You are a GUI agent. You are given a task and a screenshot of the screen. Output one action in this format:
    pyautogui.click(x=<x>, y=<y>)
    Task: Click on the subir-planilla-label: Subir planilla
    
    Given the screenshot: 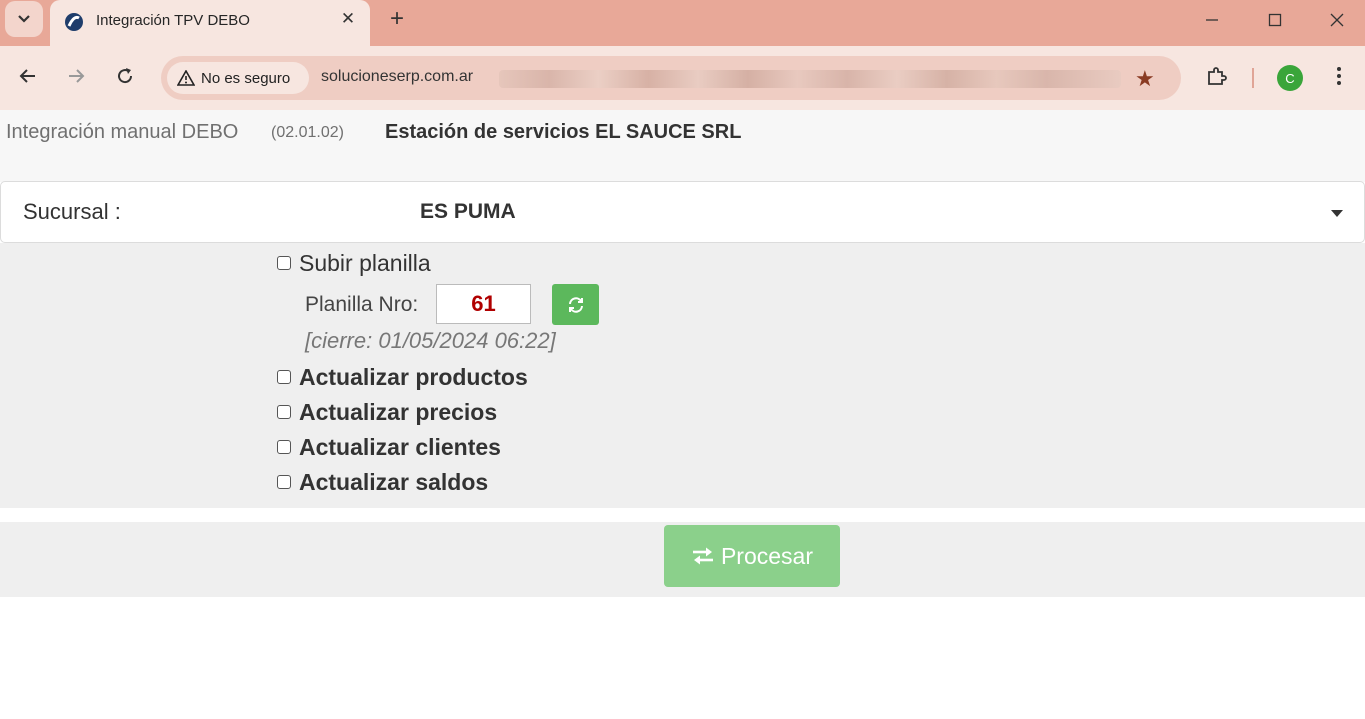 What is the action you would take?
    pyautogui.click(x=365, y=262)
    